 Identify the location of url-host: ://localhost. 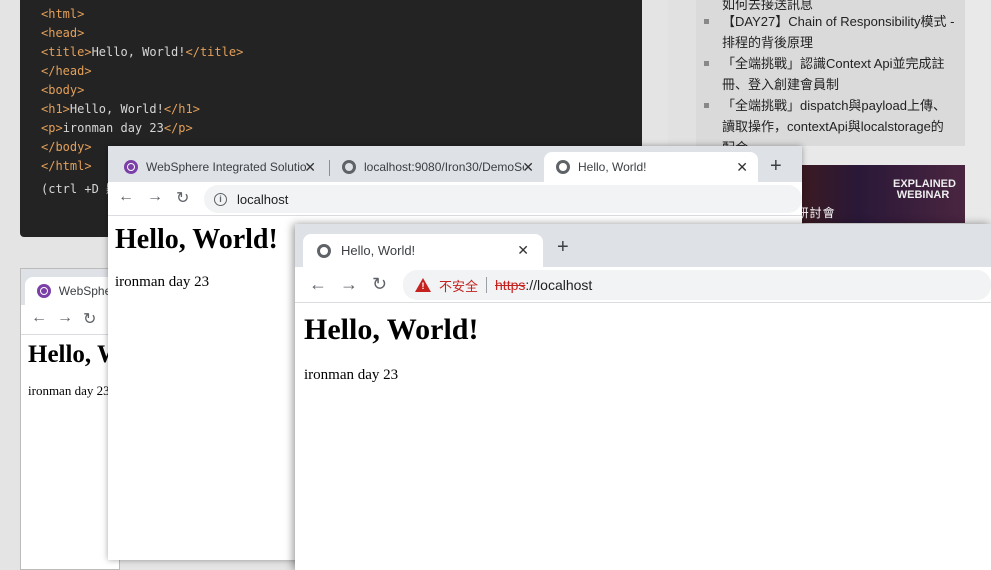
(559, 285).